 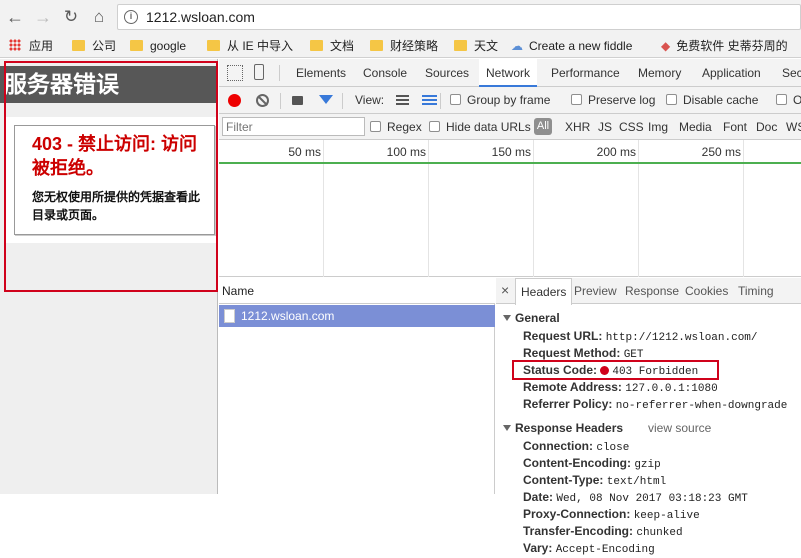 I want to click on section-title: Response Headers, so click(x=569, y=428).